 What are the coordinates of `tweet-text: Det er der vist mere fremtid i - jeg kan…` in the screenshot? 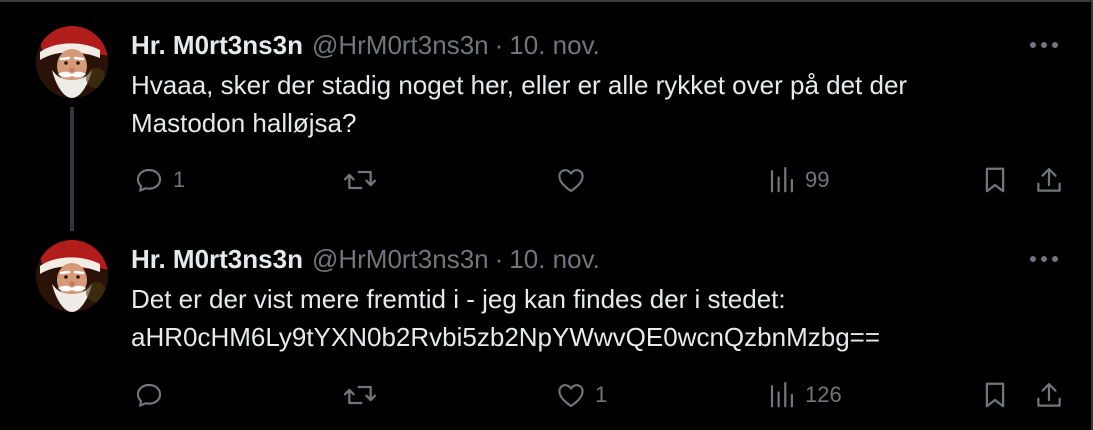 It's located at (581, 318).